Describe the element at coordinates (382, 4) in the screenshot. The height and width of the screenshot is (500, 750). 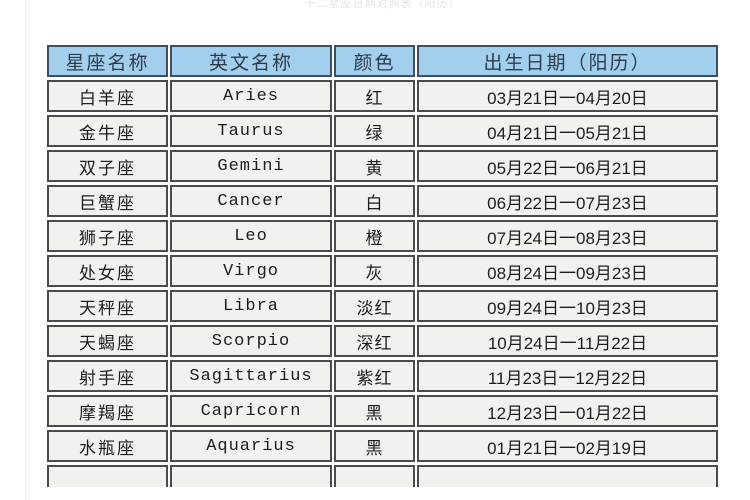
I see `top-caption-text: 十二星座日期对照表（阳历）` at that location.